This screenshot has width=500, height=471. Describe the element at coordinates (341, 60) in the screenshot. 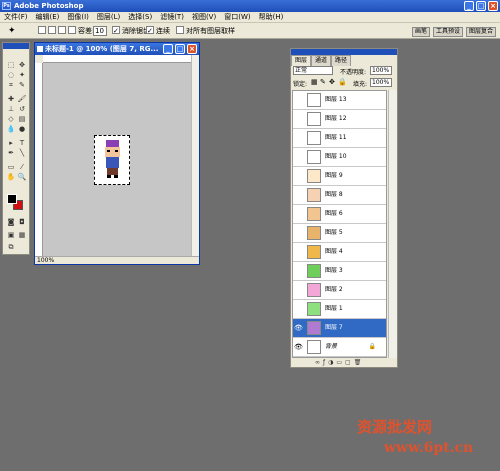

I see `tab-paths: 路径` at that location.